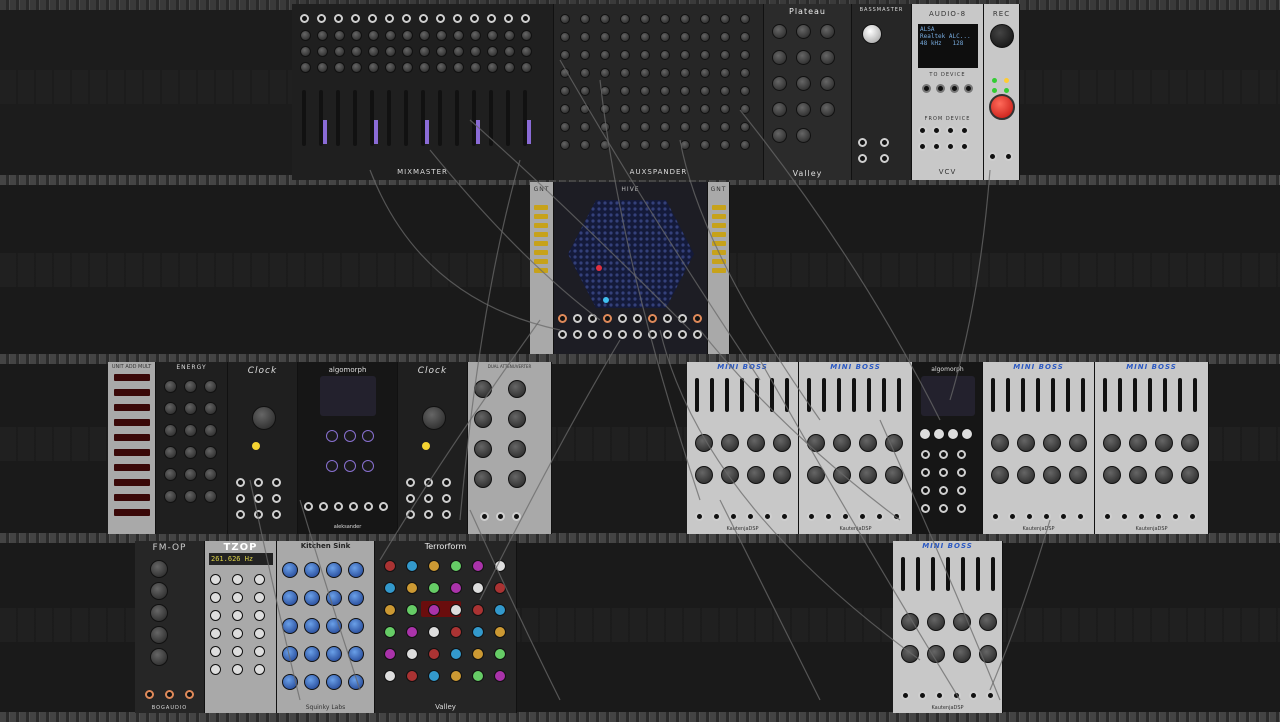 The height and width of the screenshot is (722, 1280). I want to click on atten-jack, so click(484, 516).